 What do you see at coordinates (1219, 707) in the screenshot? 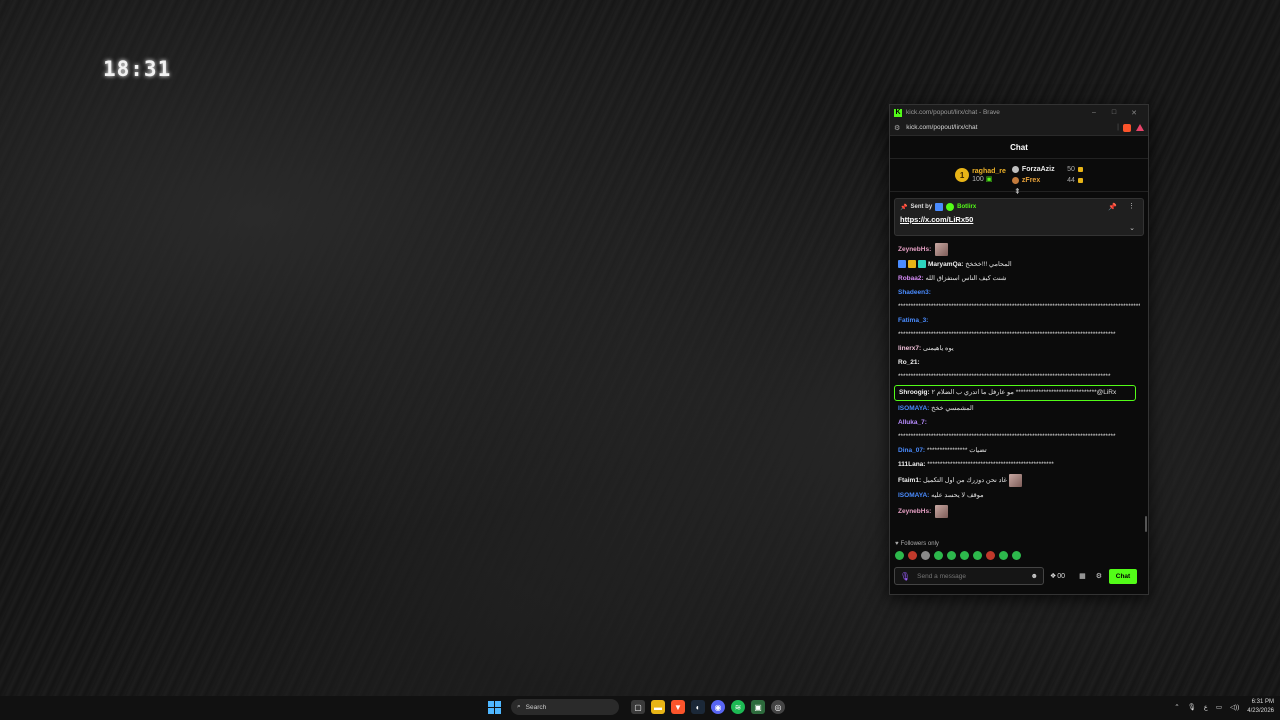
I see `network-icon: ▭` at bounding box center [1219, 707].